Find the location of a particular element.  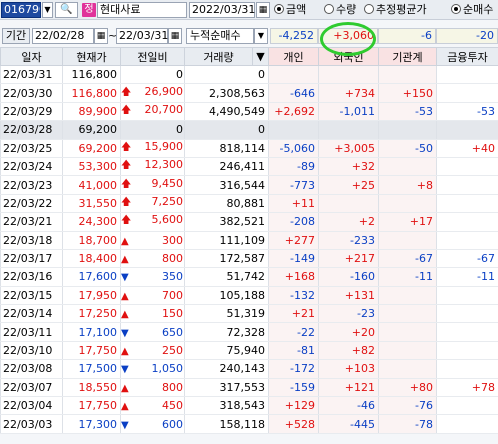

table-row: 22/03/22 31,550 🡅 7,250 80,881 +11 is located at coordinates (249, 204).